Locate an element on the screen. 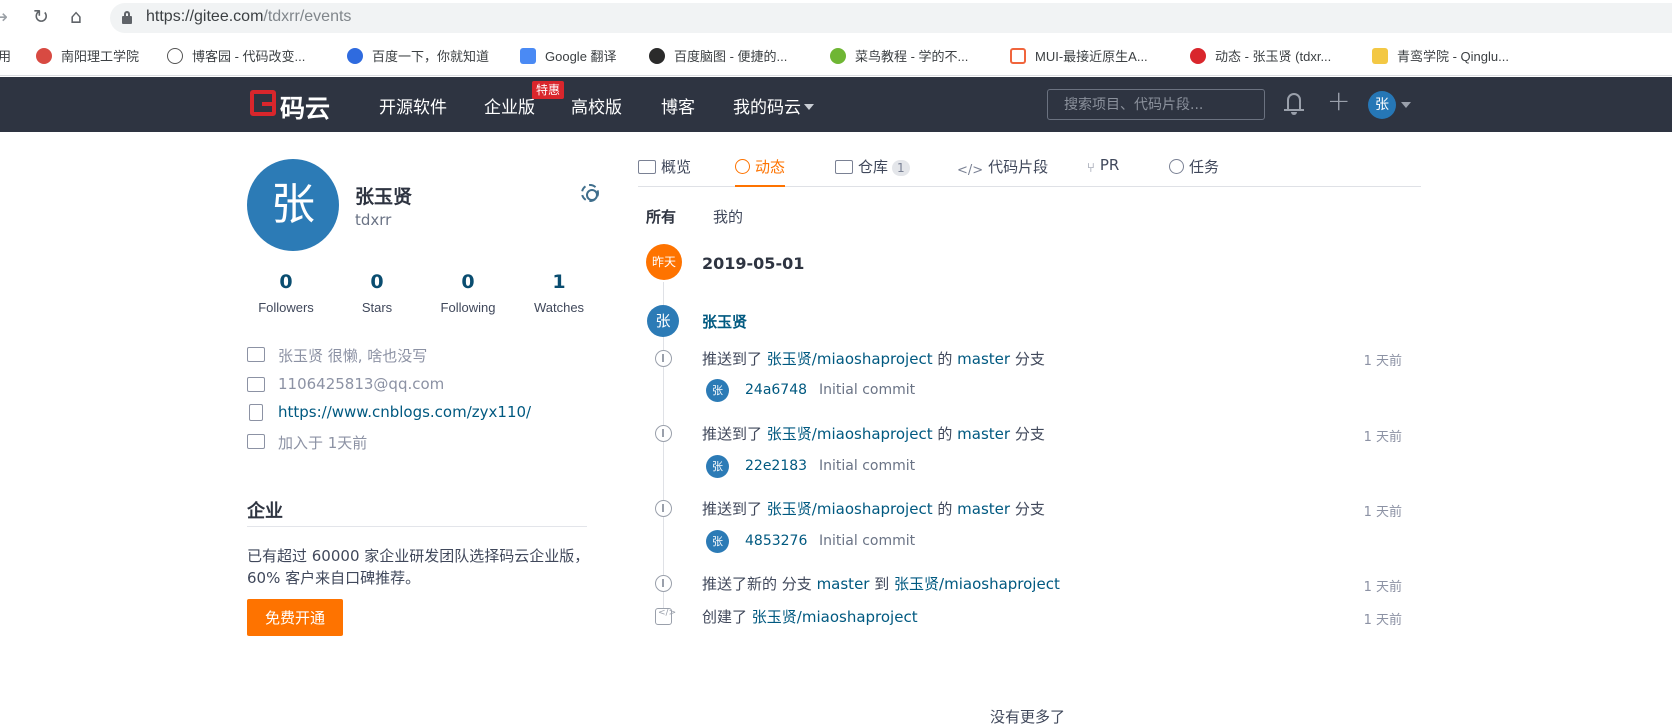  tab-label: 仓库 is located at coordinates (873, 167).